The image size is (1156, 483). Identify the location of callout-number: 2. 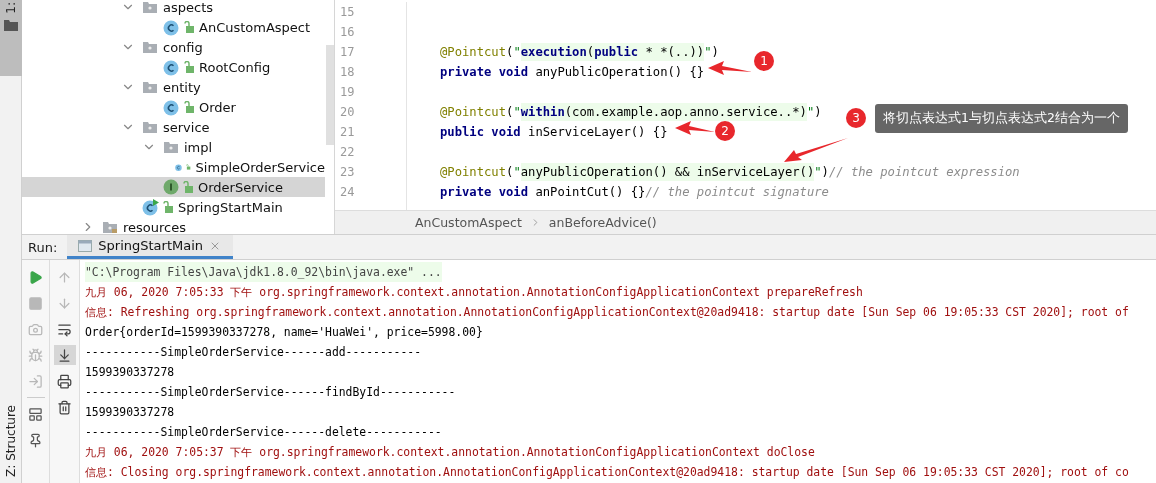
(725, 131).